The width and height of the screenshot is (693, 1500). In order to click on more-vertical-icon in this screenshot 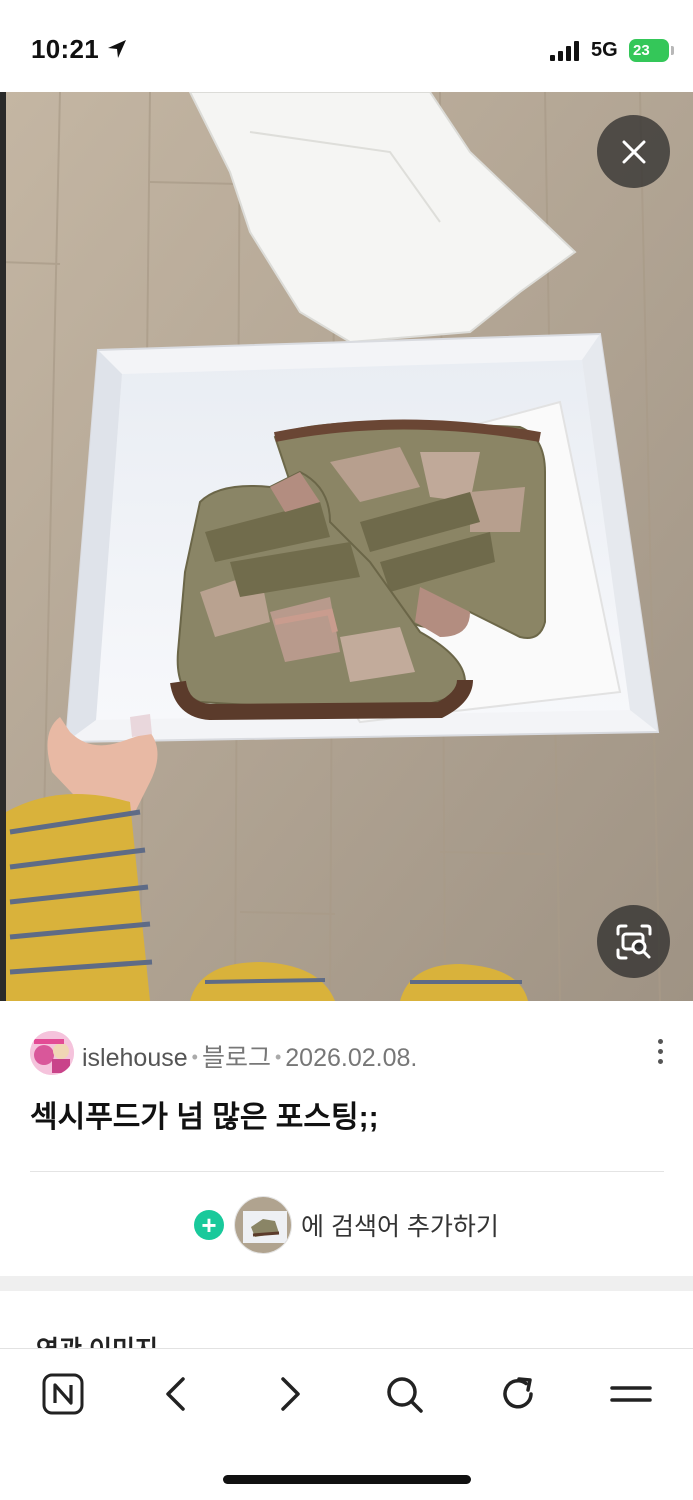, I will do `click(660, 1041)`.